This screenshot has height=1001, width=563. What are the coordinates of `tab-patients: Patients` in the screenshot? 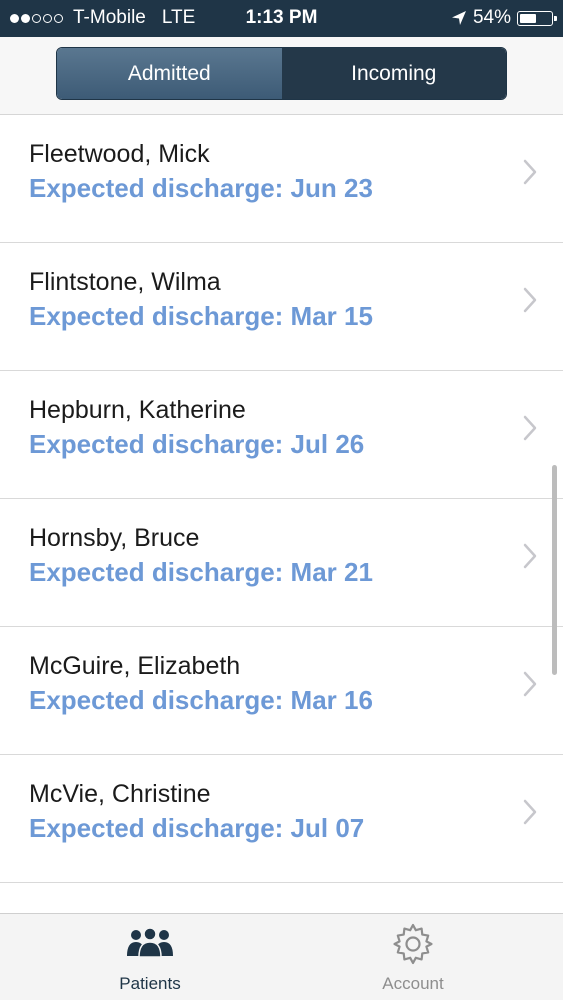 It's located at (150, 957).